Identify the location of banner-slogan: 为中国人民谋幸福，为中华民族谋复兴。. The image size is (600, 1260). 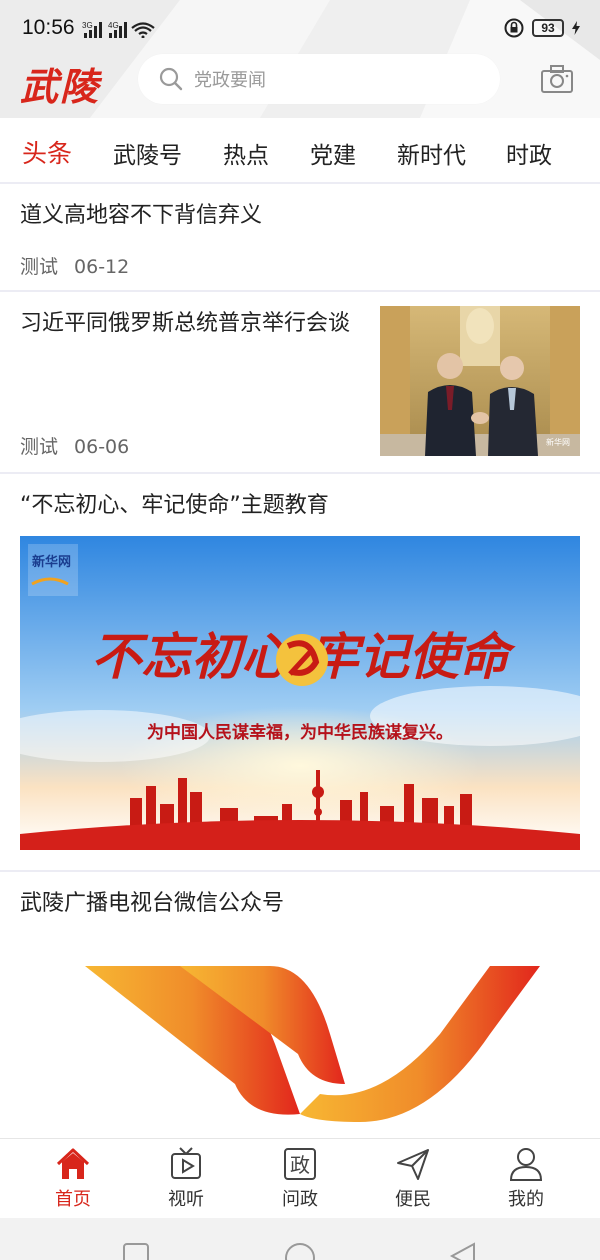
(300, 732).